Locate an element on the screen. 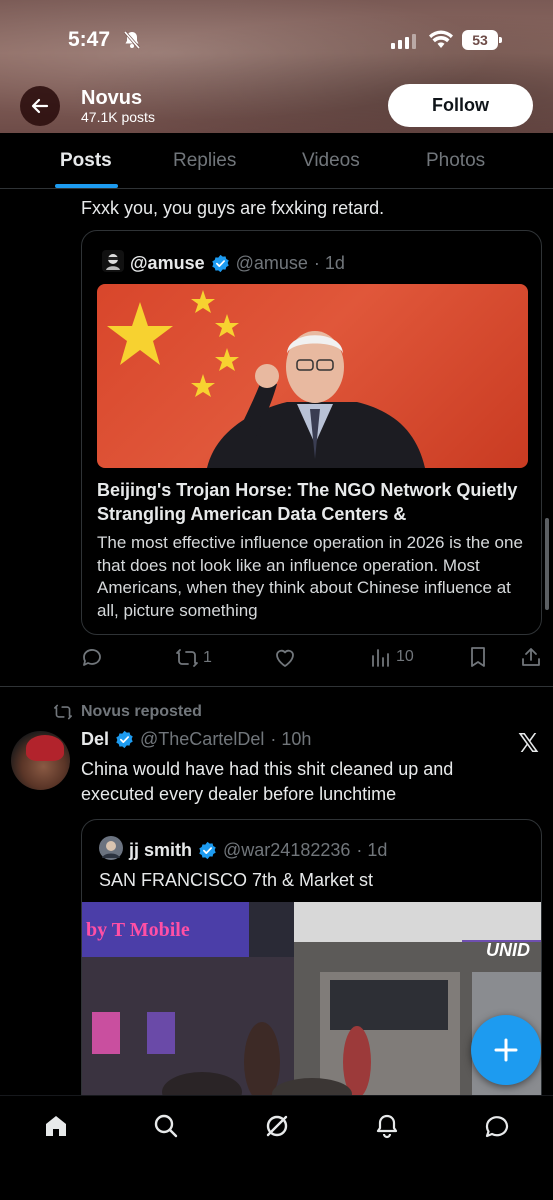 This screenshot has width=553, height=1200. share-icon is located at coordinates (531, 657).